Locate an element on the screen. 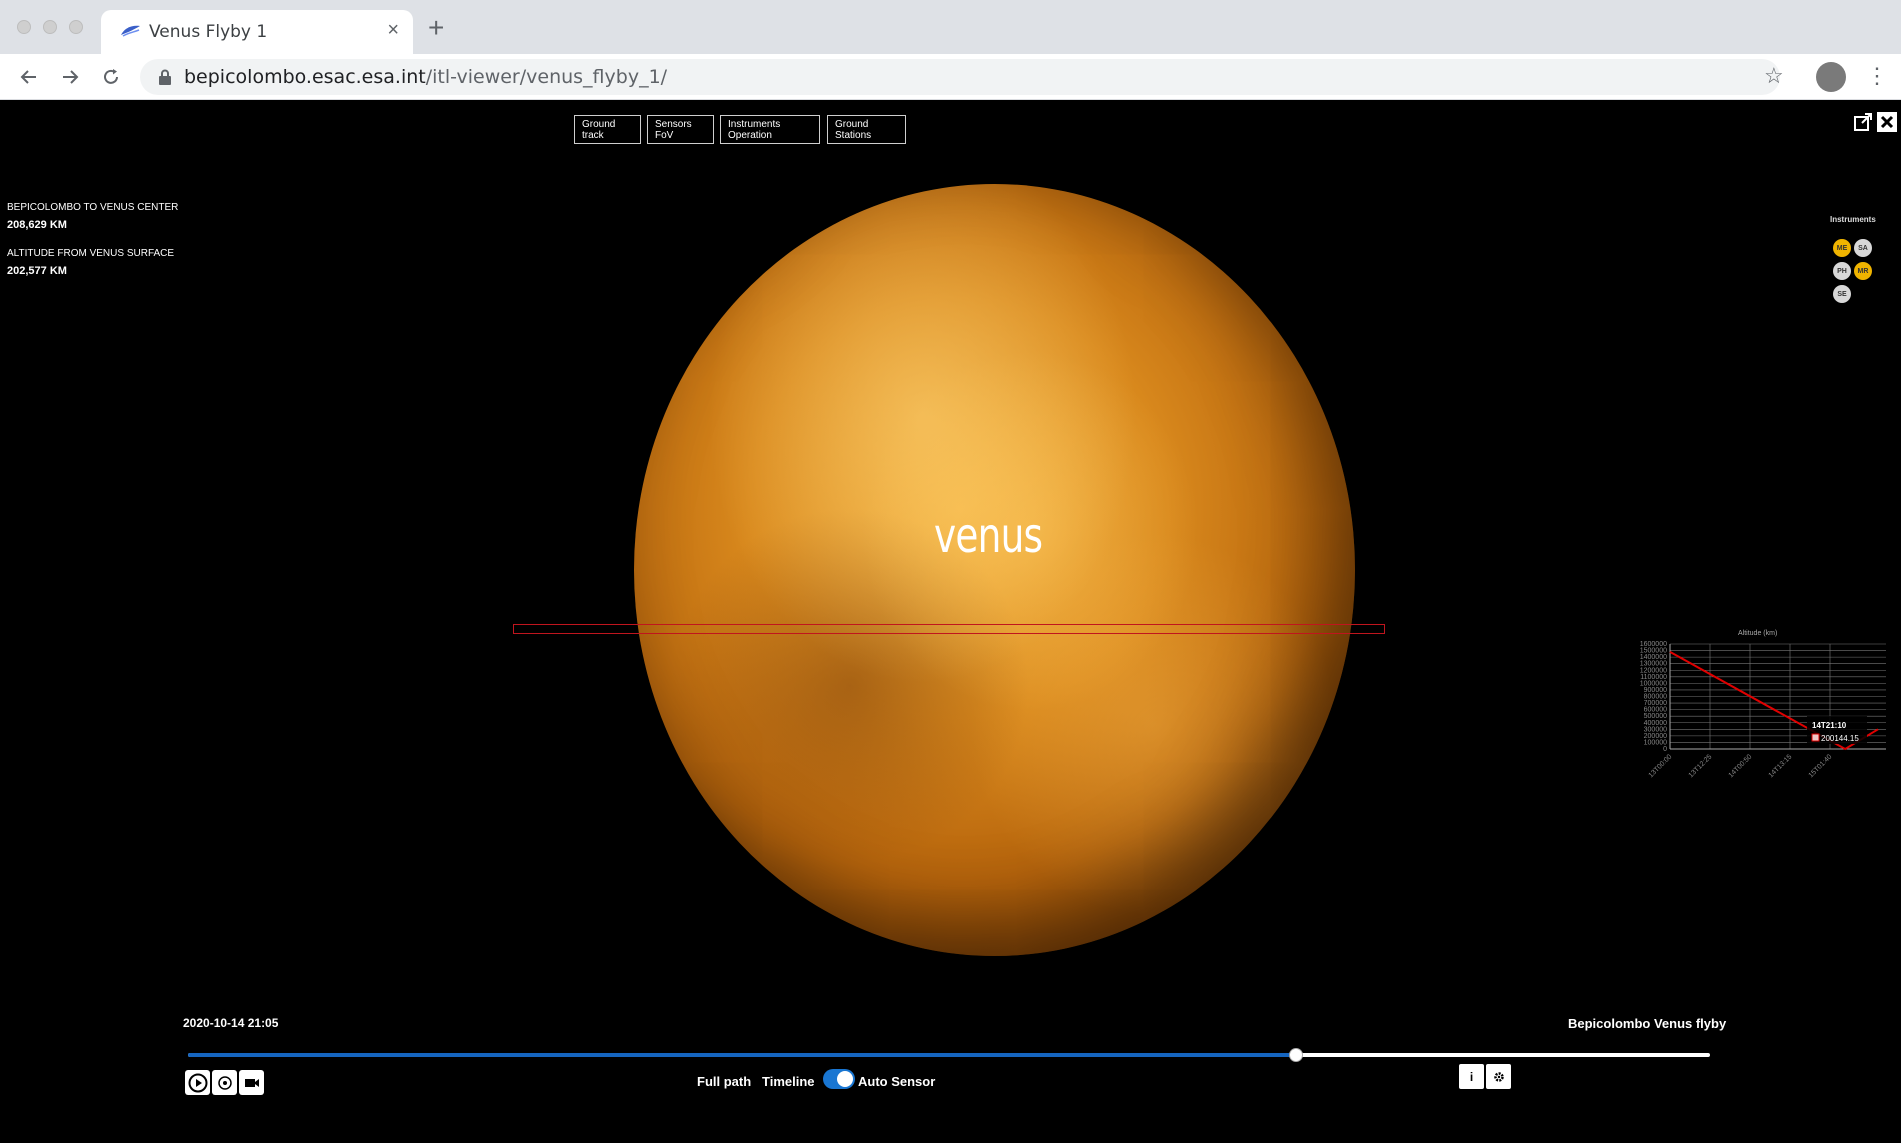 This screenshot has height=1143, width=1901. y-tick-label: 300000 is located at coordinates (1655, 729).